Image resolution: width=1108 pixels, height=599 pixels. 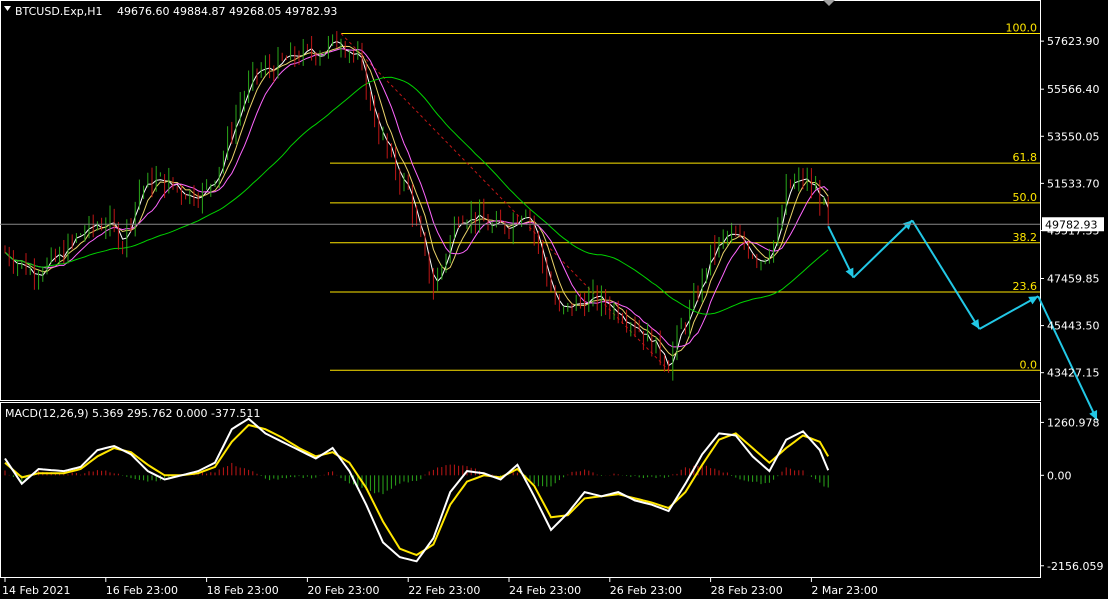 I want to click on price-tick-label: 45443.50, so click(x=1073, y=326).